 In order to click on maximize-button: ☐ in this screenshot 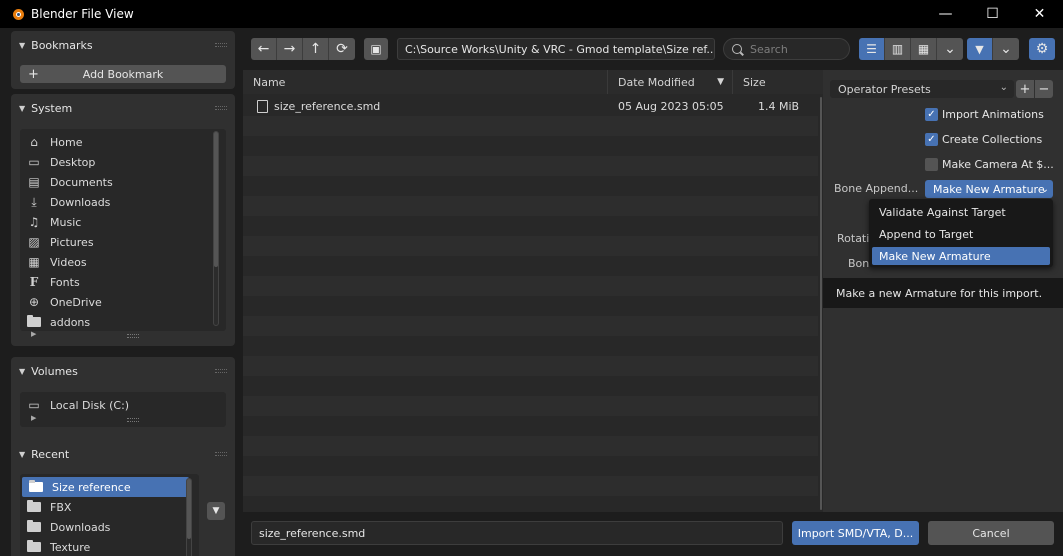, I will do `click(992, 14)`.